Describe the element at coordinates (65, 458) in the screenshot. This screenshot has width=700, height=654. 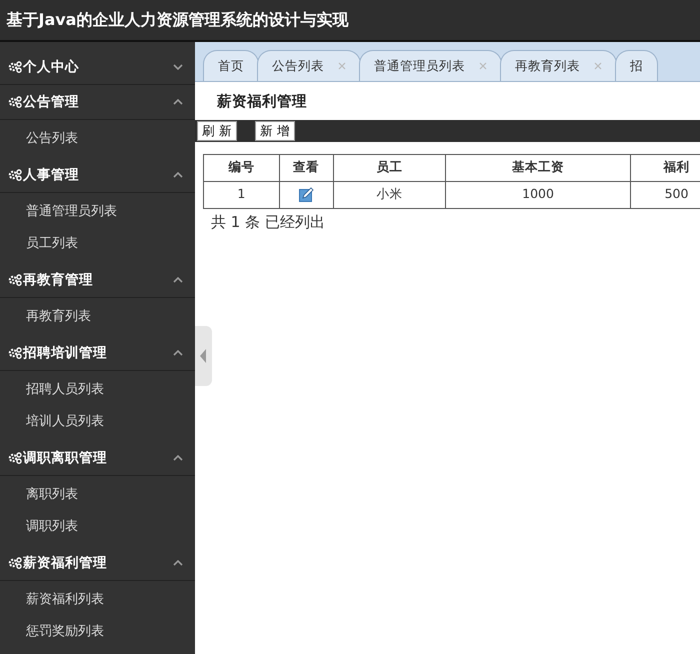
I see `group-label: 调职离职管理` at that location.